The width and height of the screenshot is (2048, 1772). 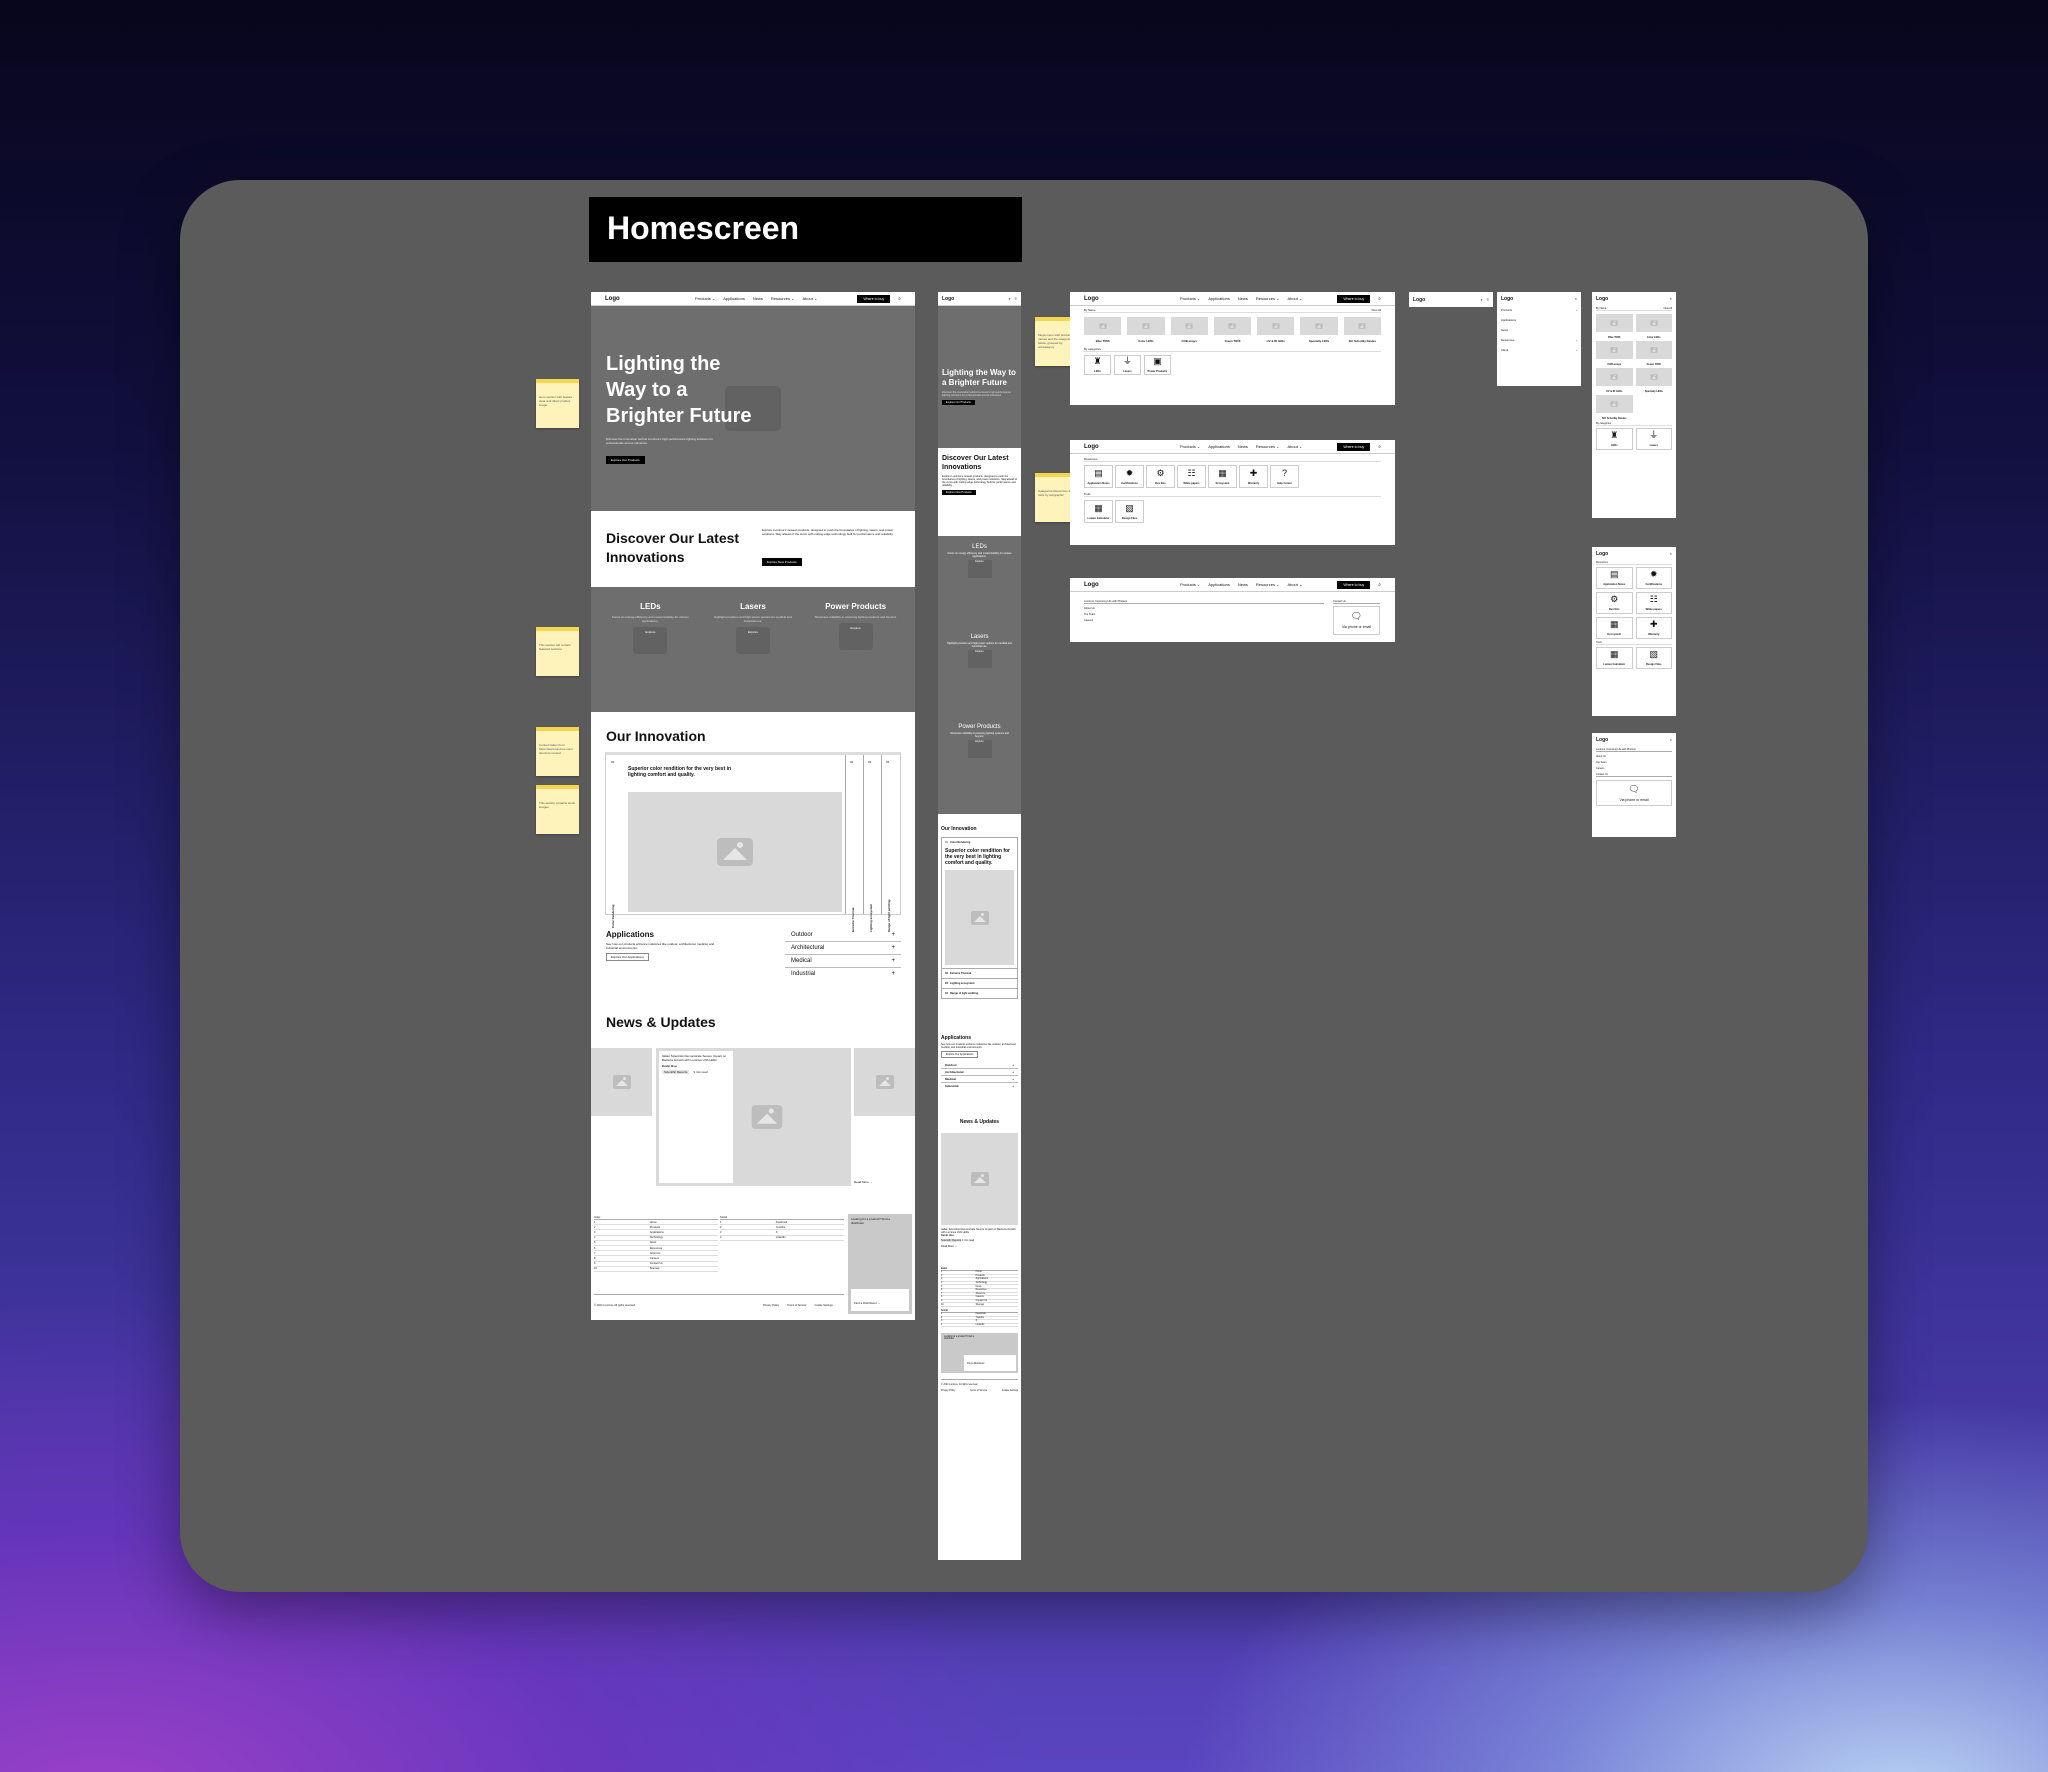 What do you see at coordinates (959, 492) in the screenshot?
I see `explore-new-products-button: Explore New Products` at bounding box center [959, 492].